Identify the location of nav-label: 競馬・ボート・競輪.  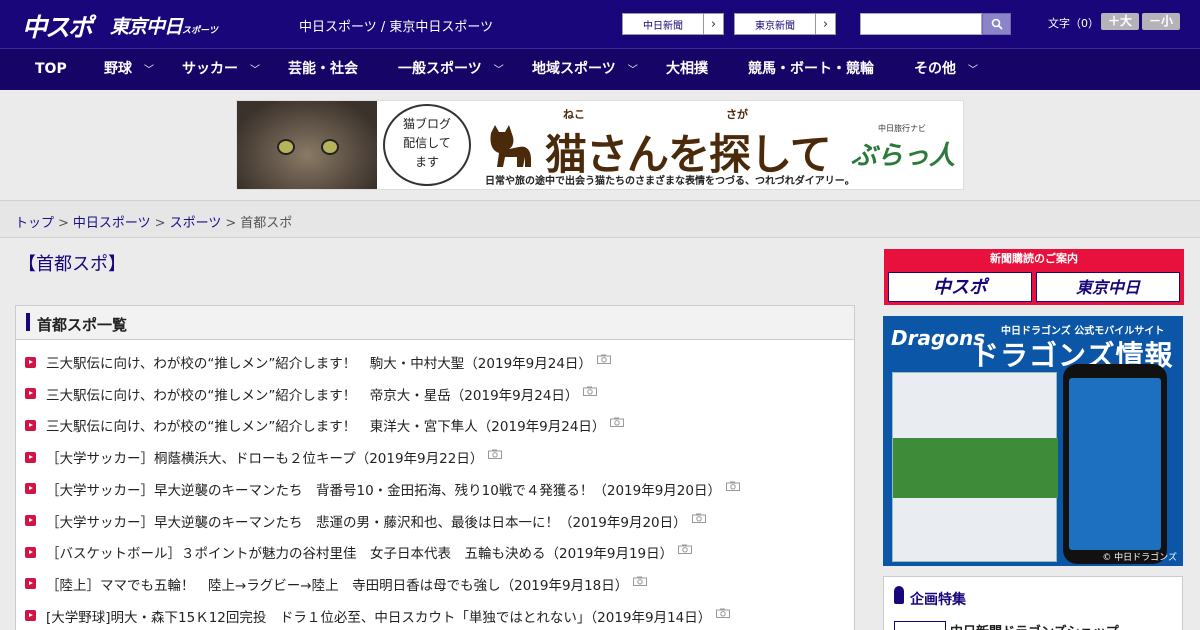
(811, 69).